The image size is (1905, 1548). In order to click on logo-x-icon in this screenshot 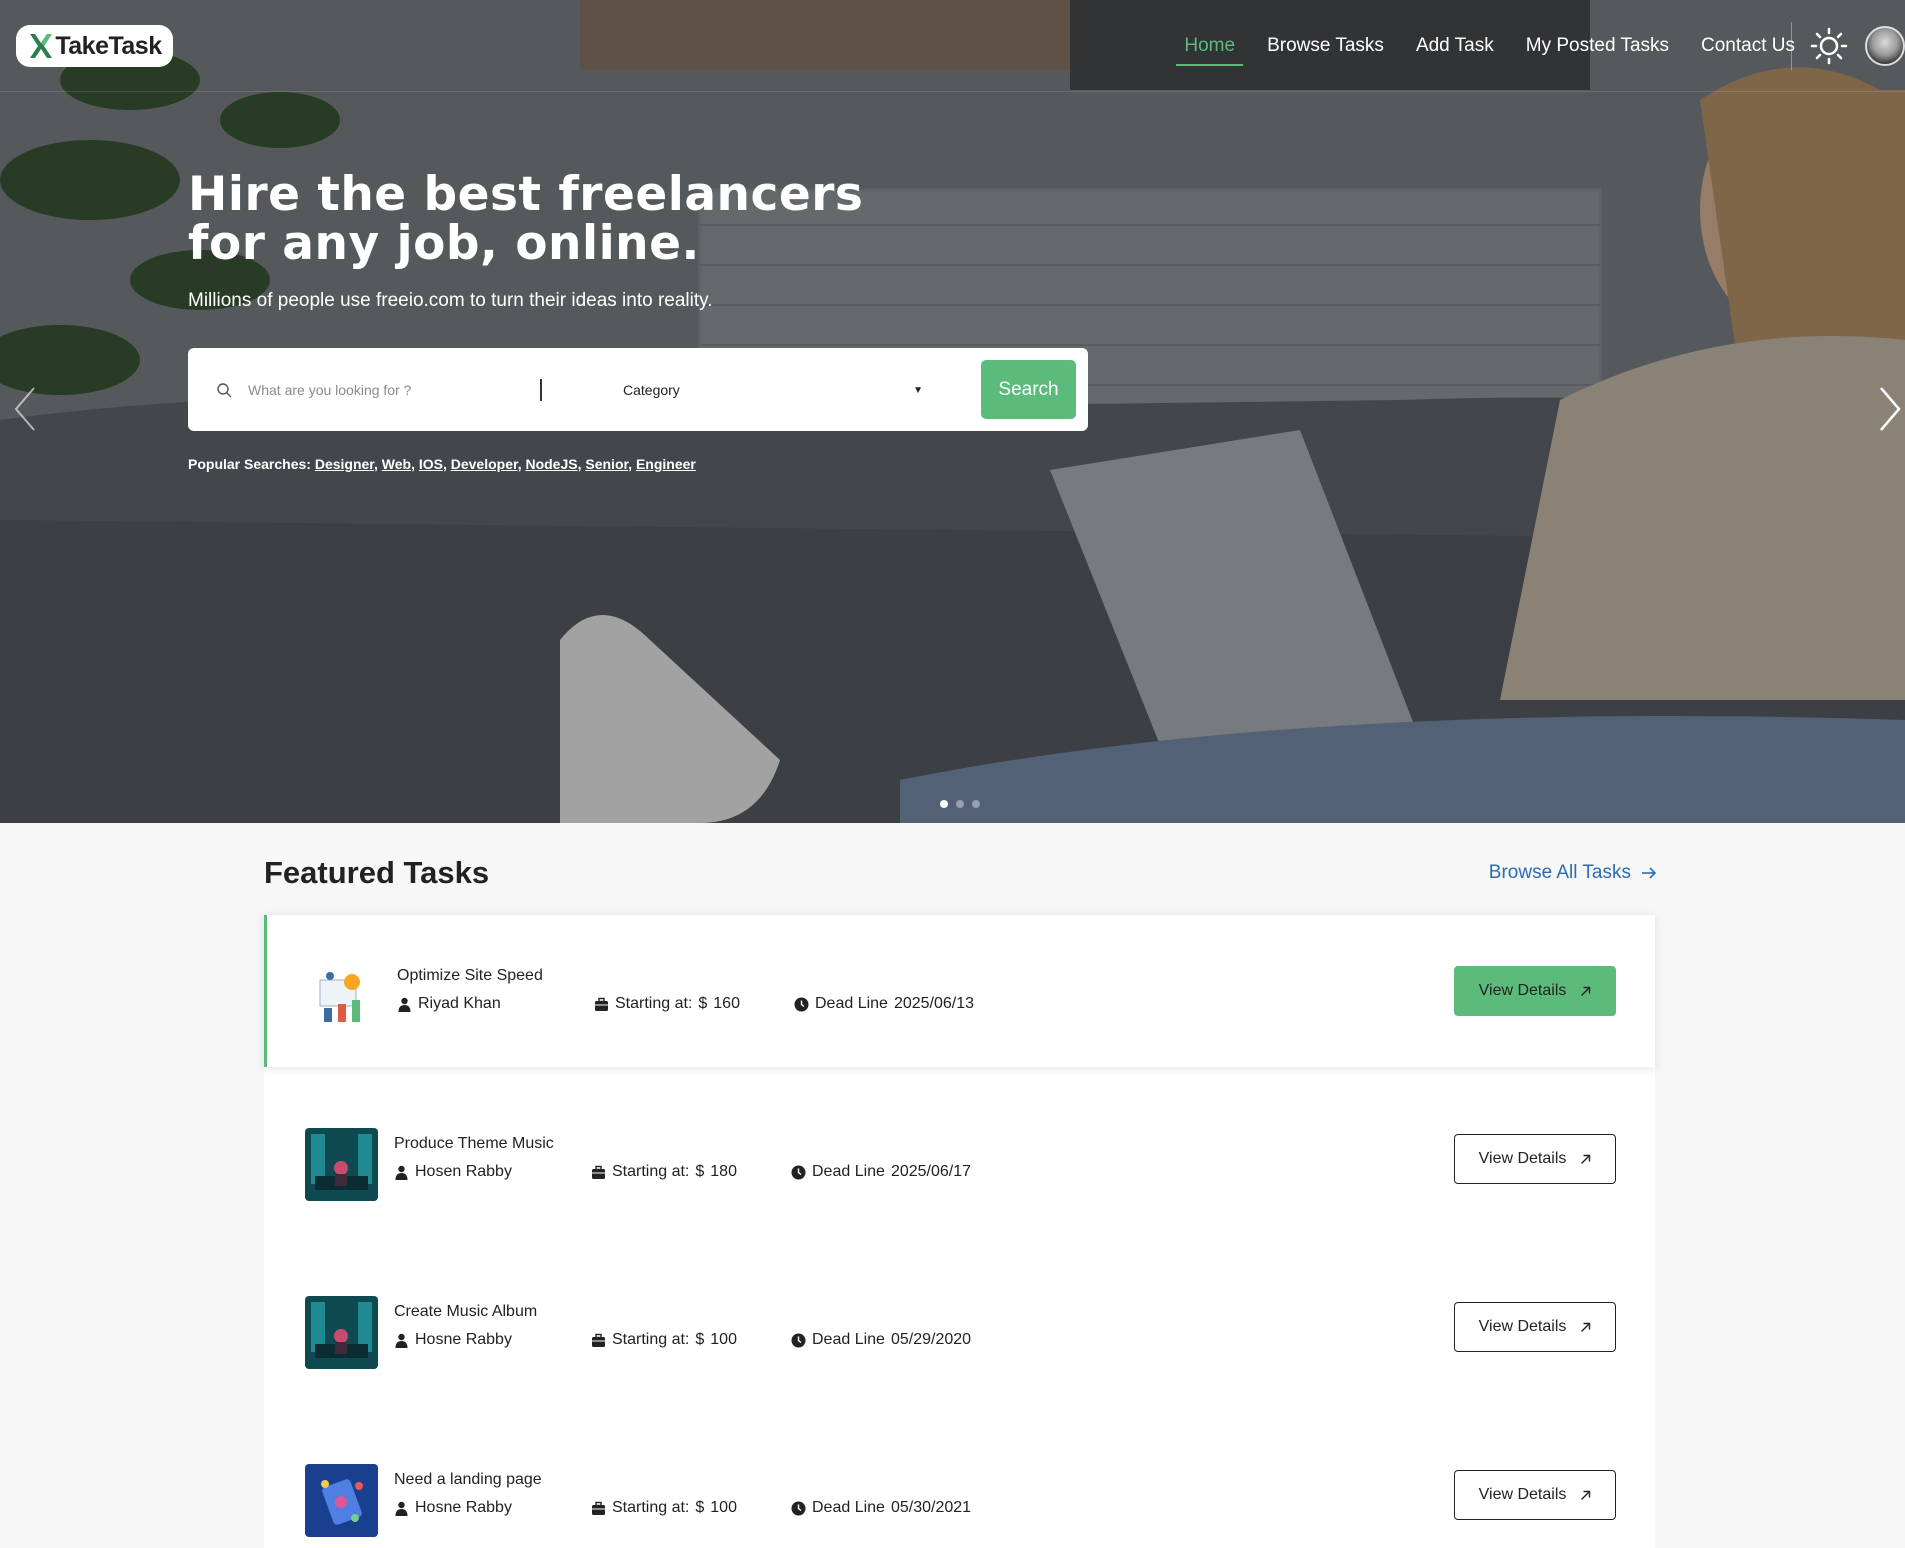, I will do `click(41, 46)`.